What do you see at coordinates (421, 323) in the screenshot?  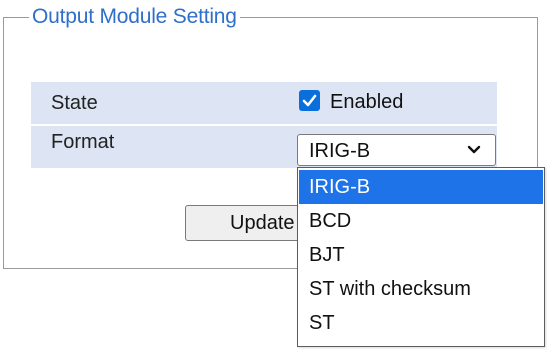 I see `format-option: ST` at bounding box center [421, 323].